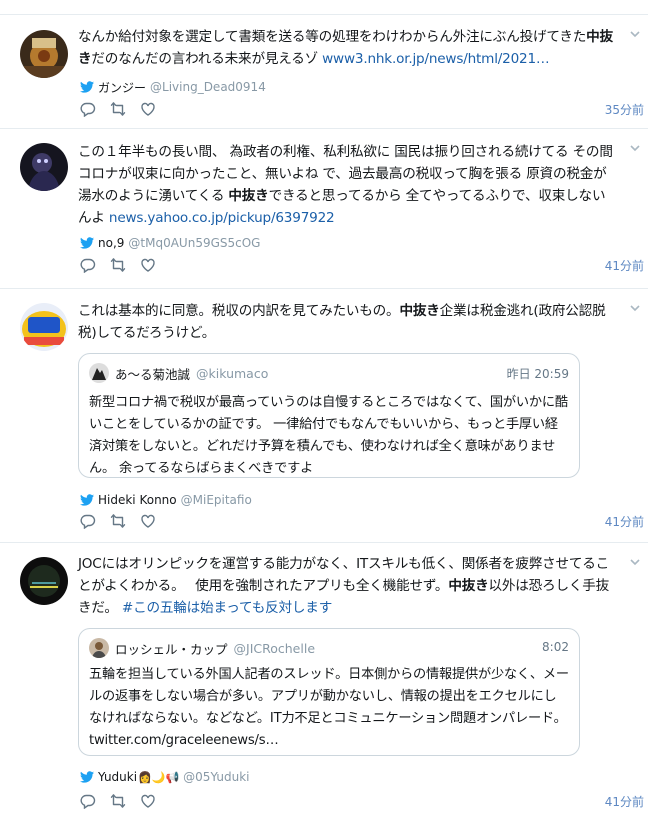 Image resolution: width=656 pixels, height=821 pixels. I want to click on quoted-author: ロッシェル・カップ @JICRochelle, so click(202, 648).